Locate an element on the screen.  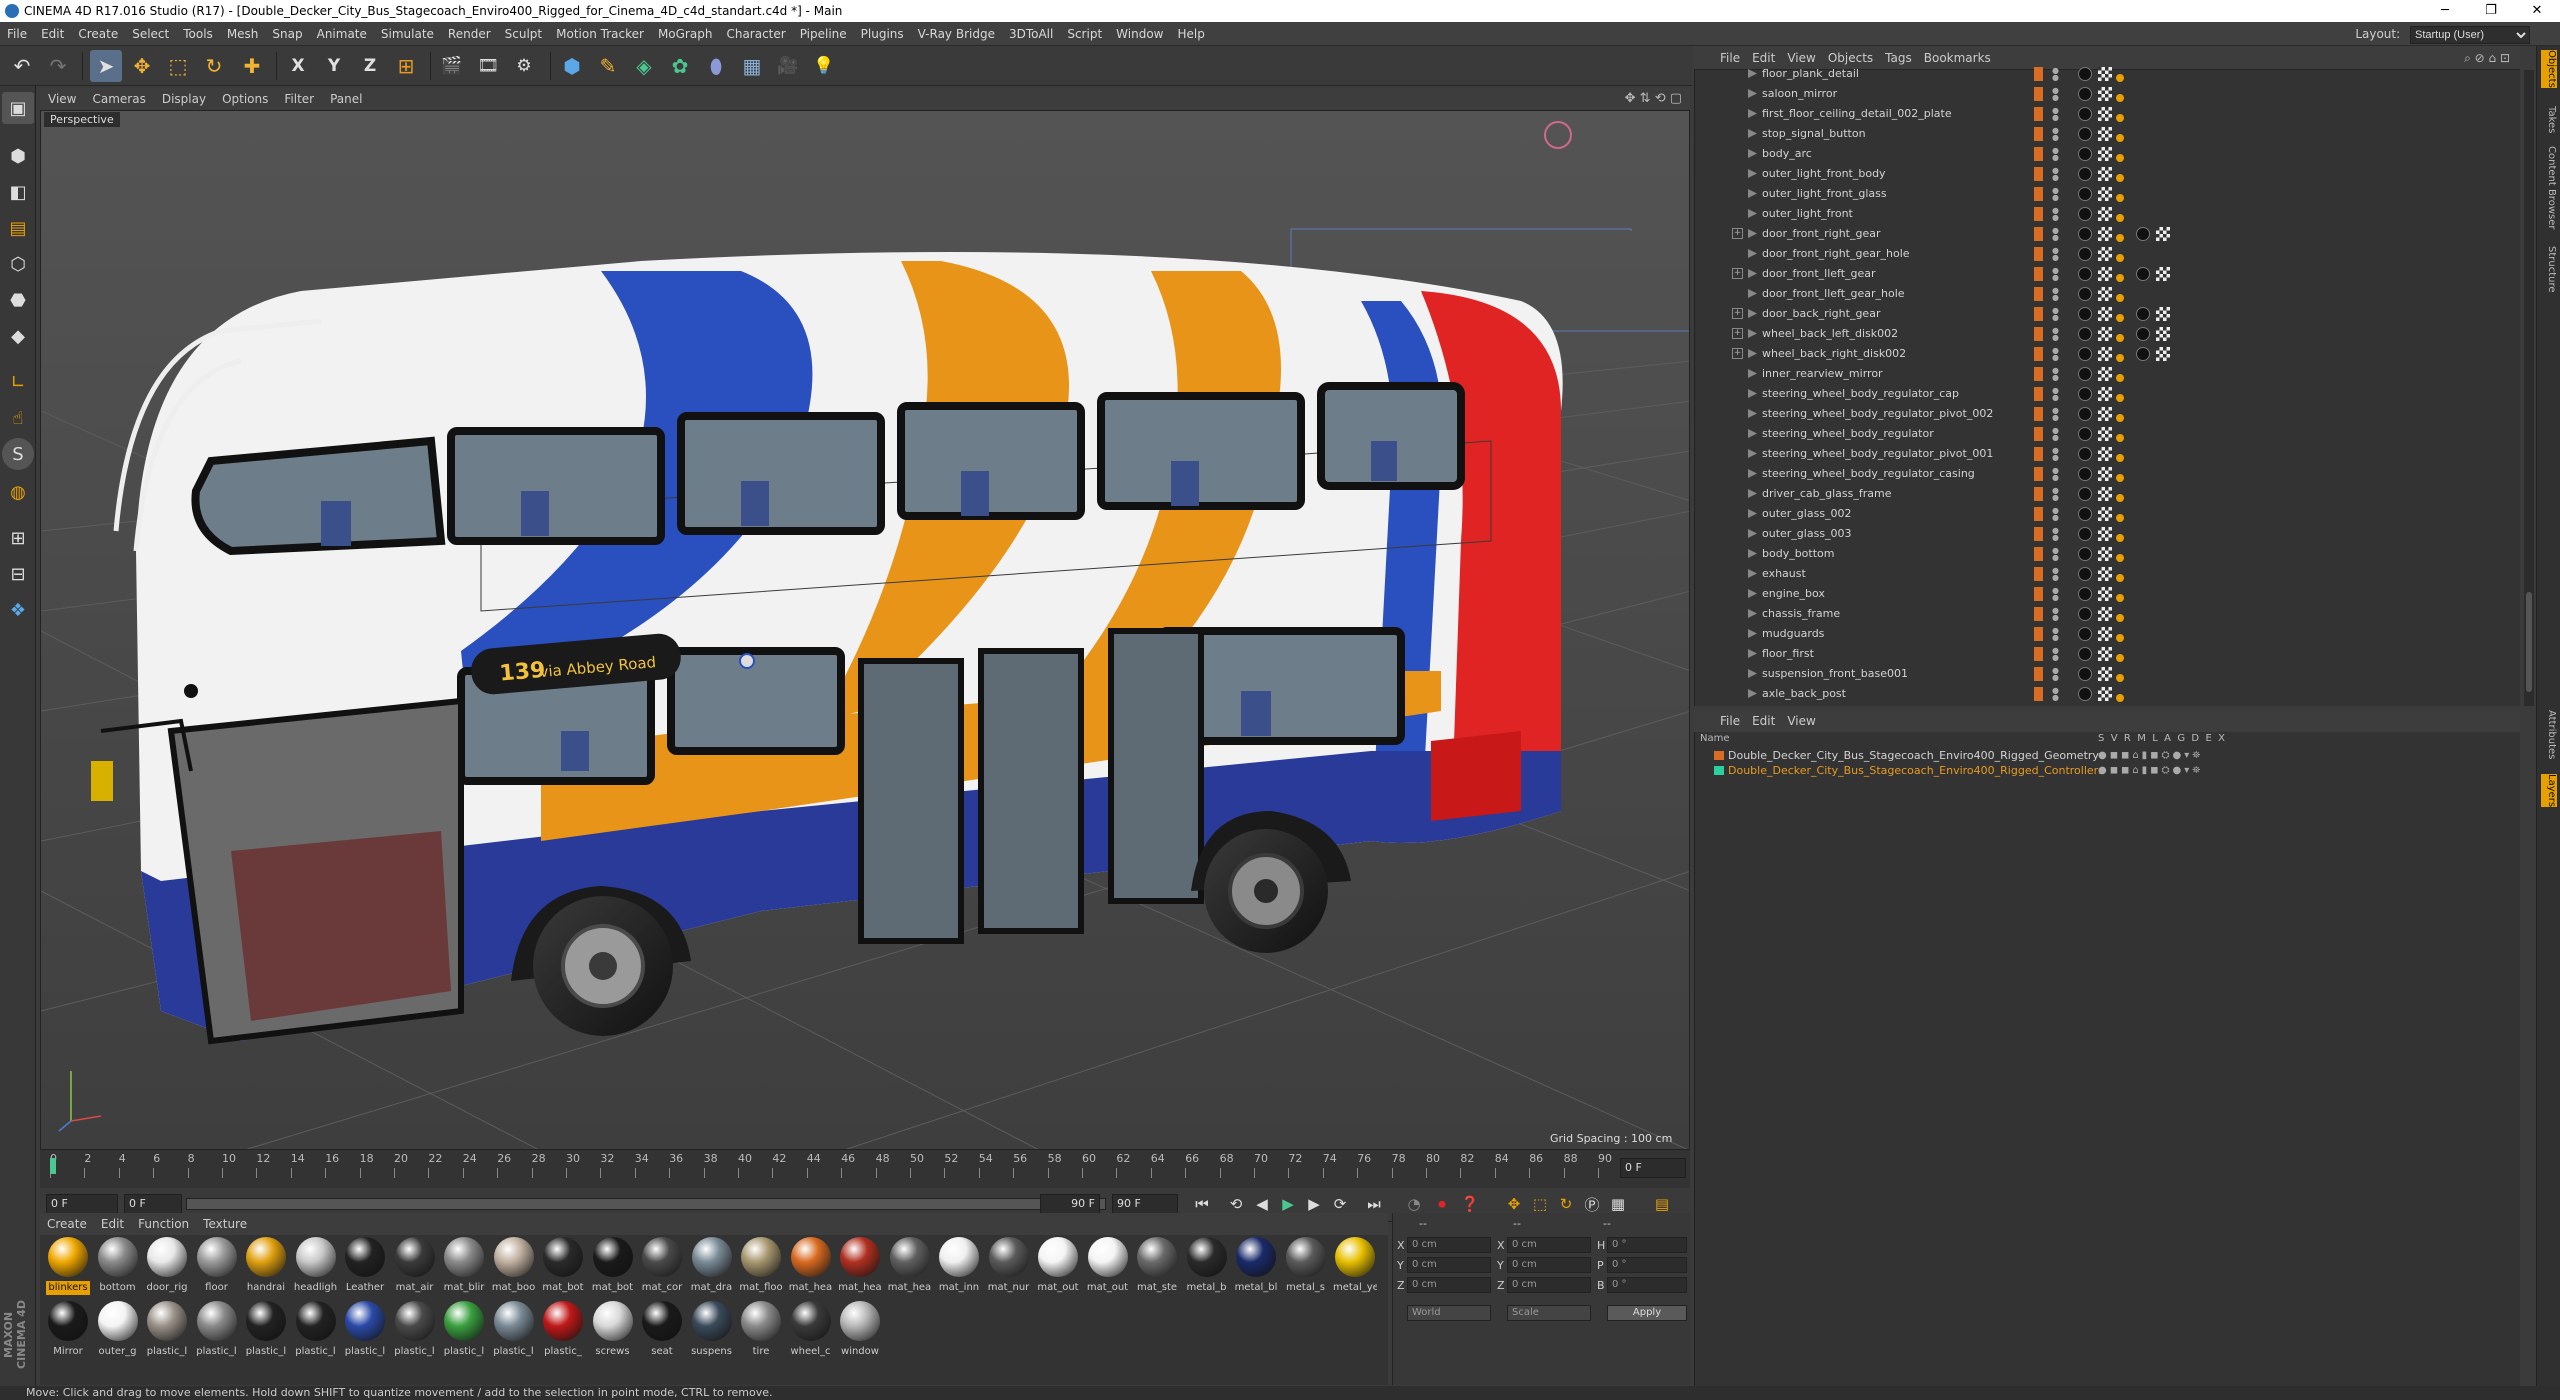
layer-menu-view: View is located at coordinates (1801, 721).